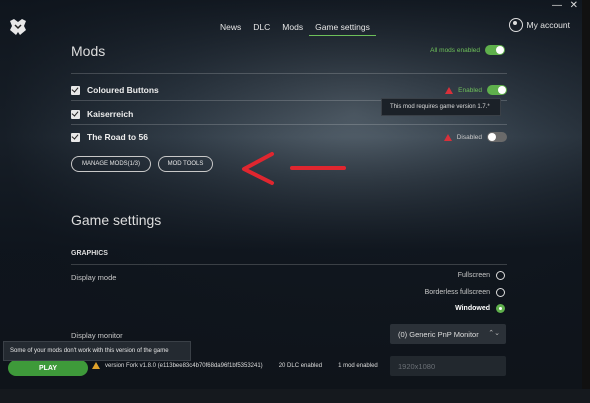 The width and height of the screenshot is (590, 403). What do you see at coordinates (557, 5) in the screenshot?
I see `minimize-button: —` at bounding box center [557, 5].